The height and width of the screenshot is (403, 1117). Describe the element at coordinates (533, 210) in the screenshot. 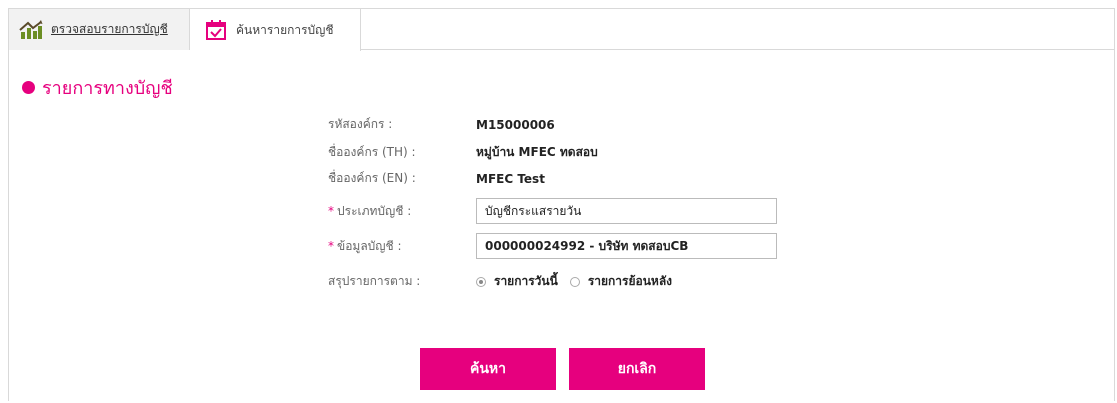

I see `account-type-value: บัญชีกระแสรายวัน` at that location.